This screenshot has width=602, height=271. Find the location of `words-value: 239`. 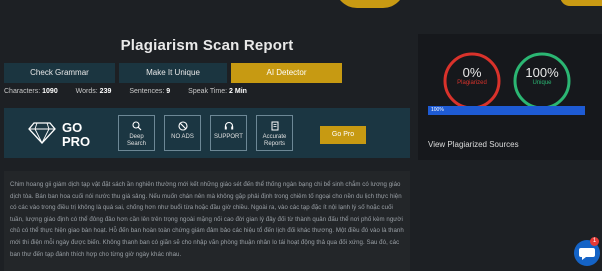

words-value: 239 is located at coordinates (105, 91).